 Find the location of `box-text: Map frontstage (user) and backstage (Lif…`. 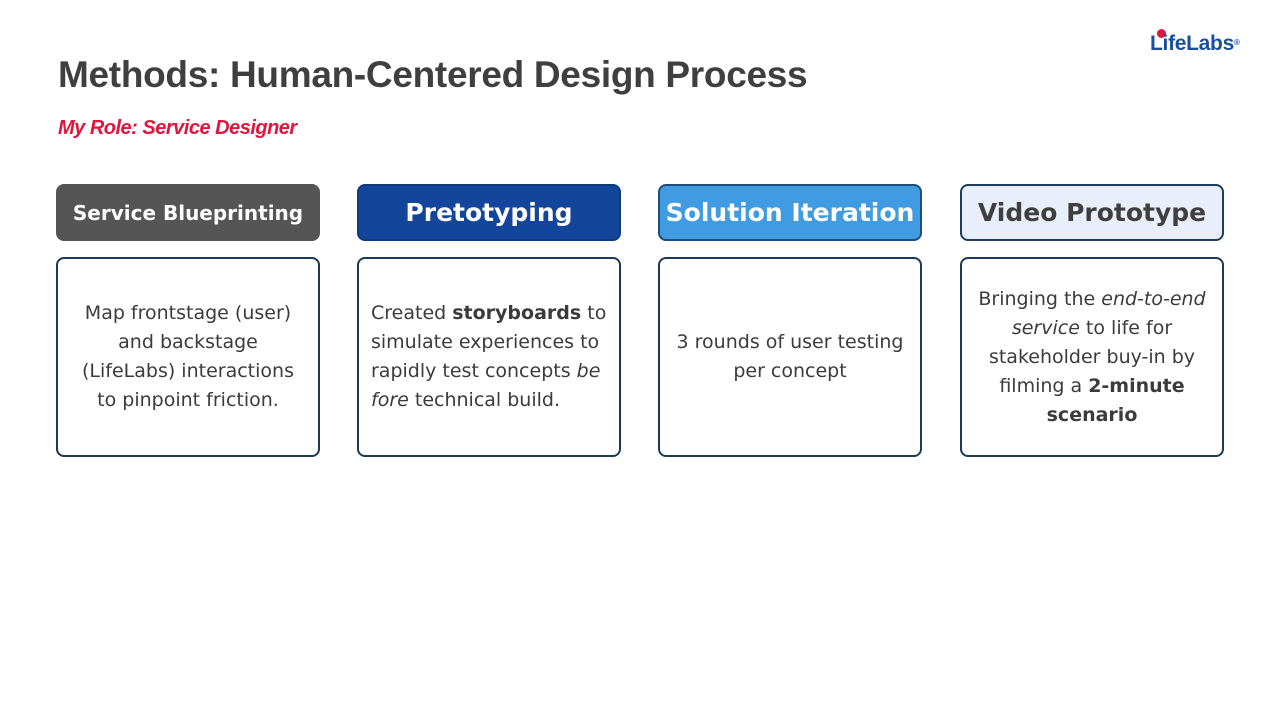

box-text: Map frontstage (user) and backstage (Lif… is located at coordinates (188, 356).